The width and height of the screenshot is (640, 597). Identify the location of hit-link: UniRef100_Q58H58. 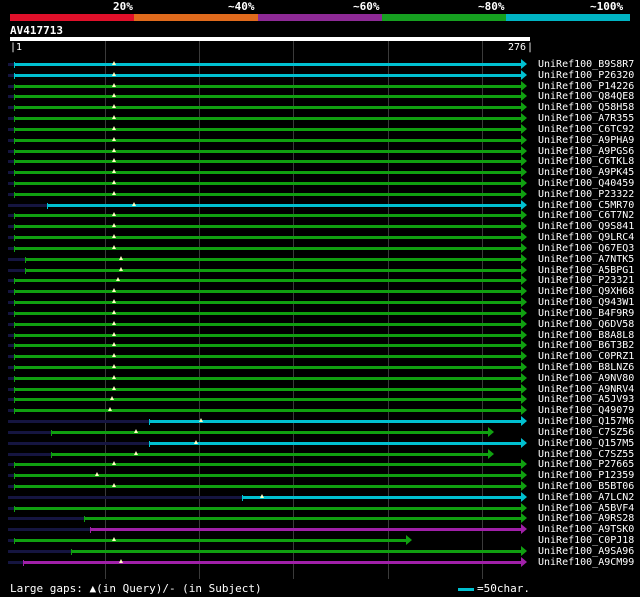
(586, 107).